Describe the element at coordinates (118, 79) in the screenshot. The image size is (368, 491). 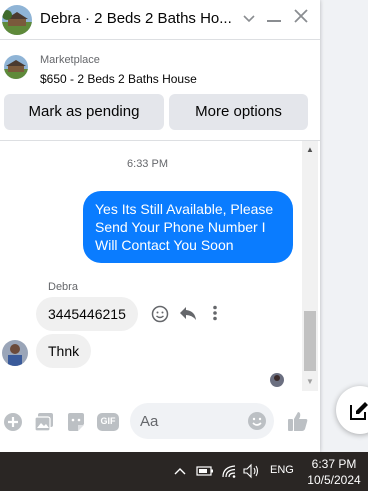
I see `listing-title: $650 - 2 Beds 2 Baths House` at that location.